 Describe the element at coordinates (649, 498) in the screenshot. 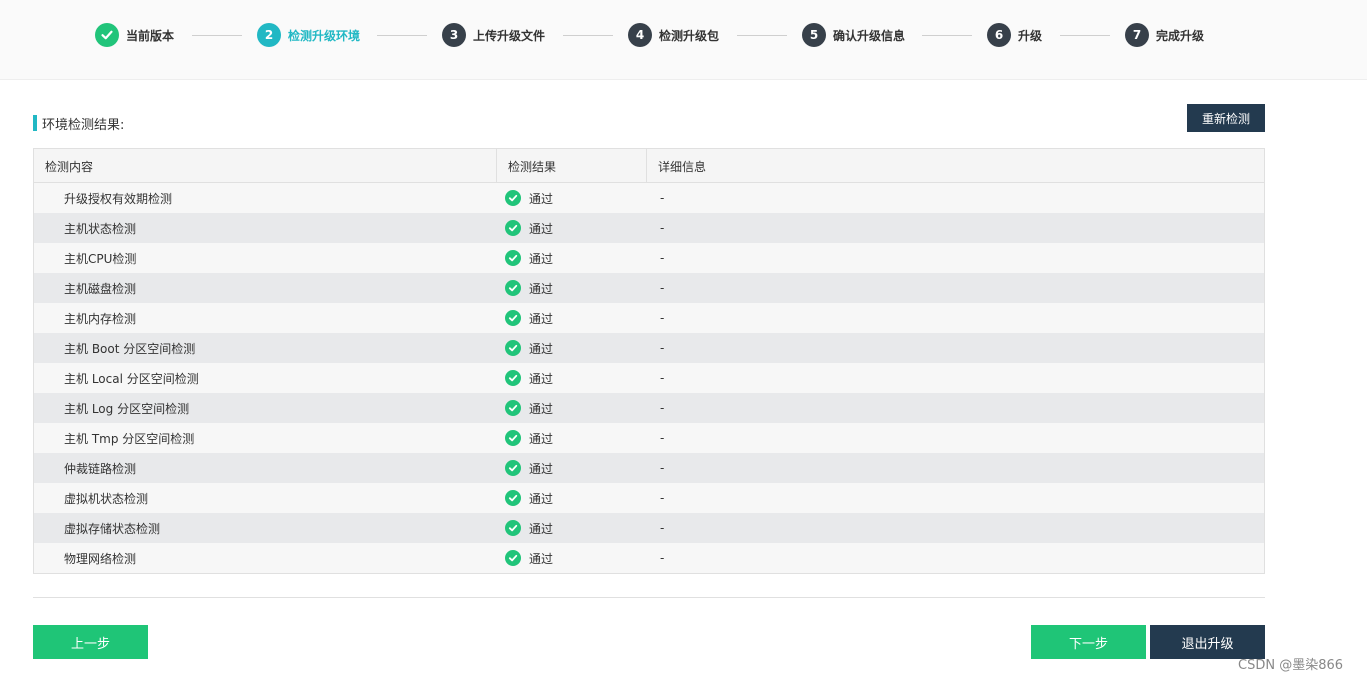

I see `table-row: 虚拟机状态检测 通过 -` at that location.